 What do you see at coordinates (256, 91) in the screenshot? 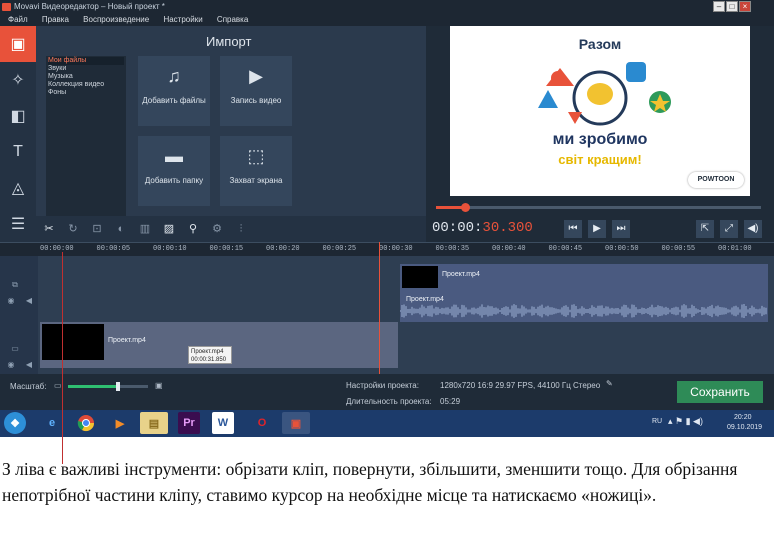
I see `record-video-button: ▶ Запись видео` at bounding box center [256, 91].